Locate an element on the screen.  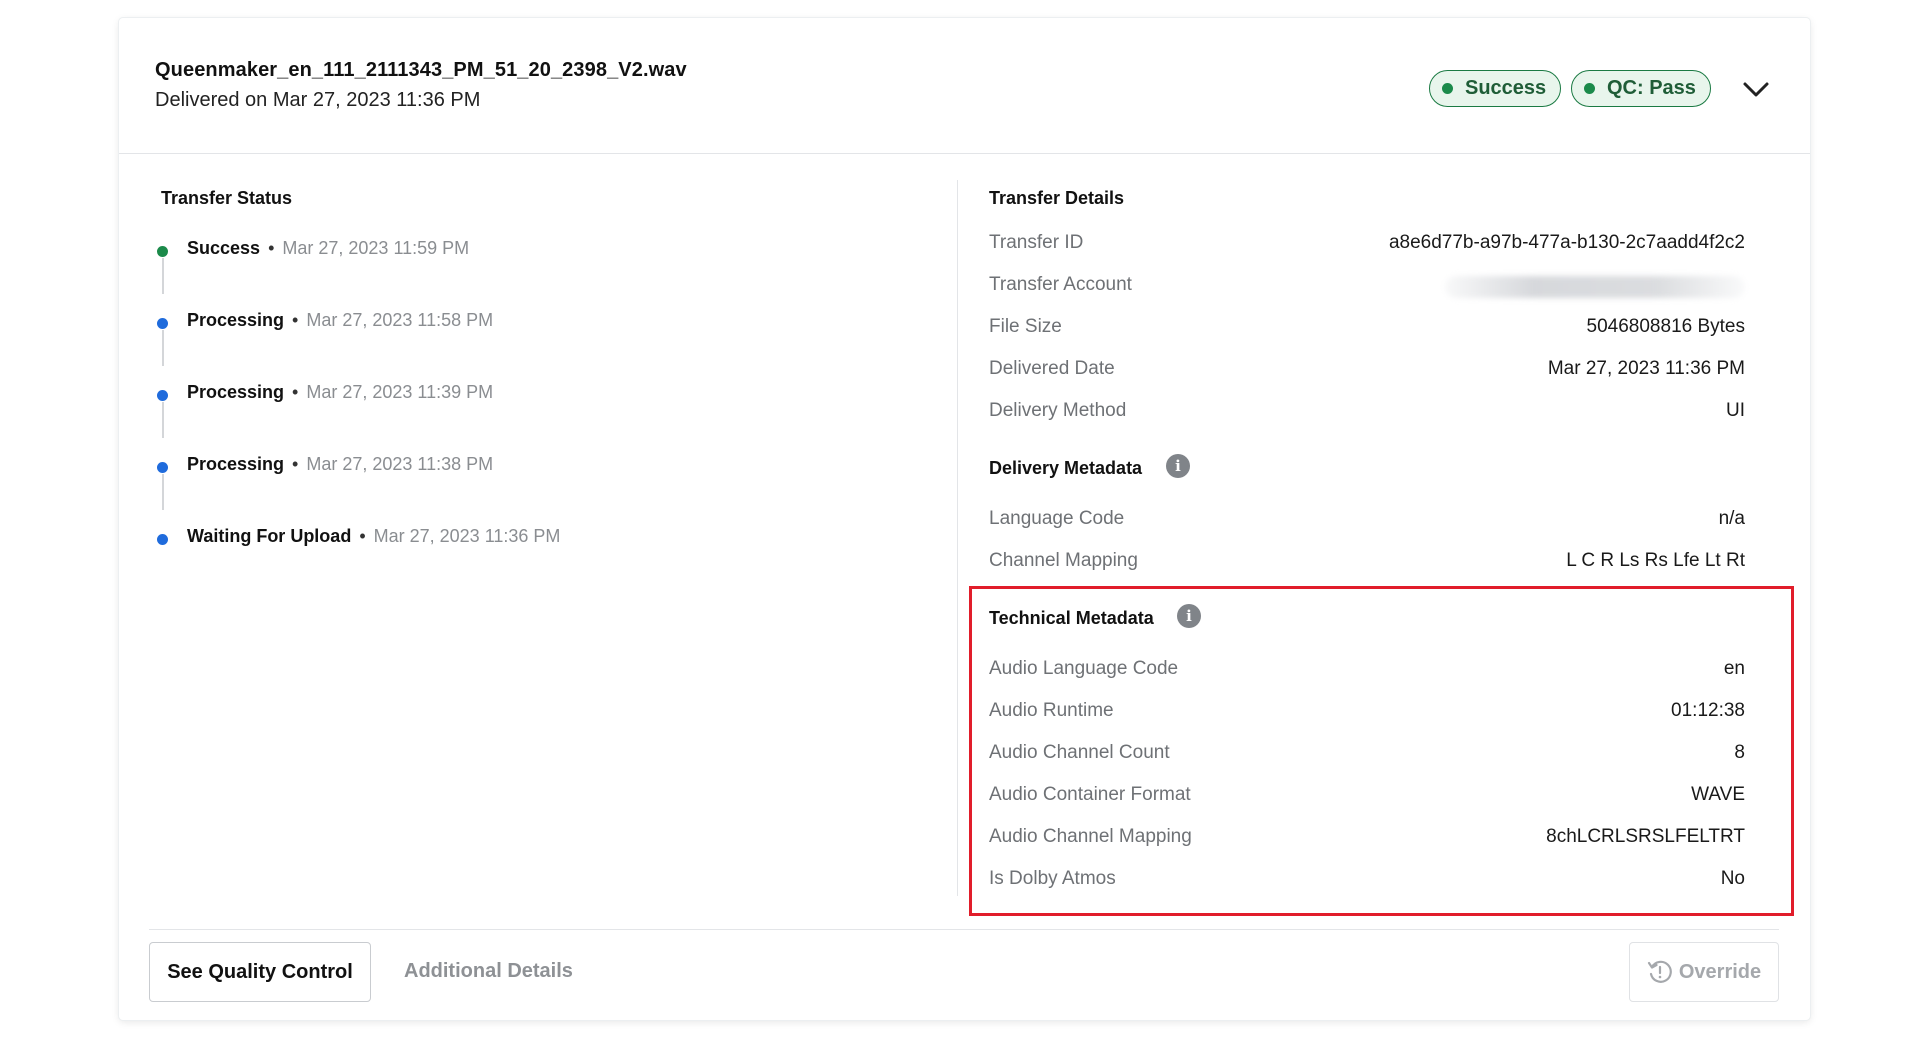
timeline-time: Mar 27, 2023 11:38 PM is located at coordinates (400, 464).